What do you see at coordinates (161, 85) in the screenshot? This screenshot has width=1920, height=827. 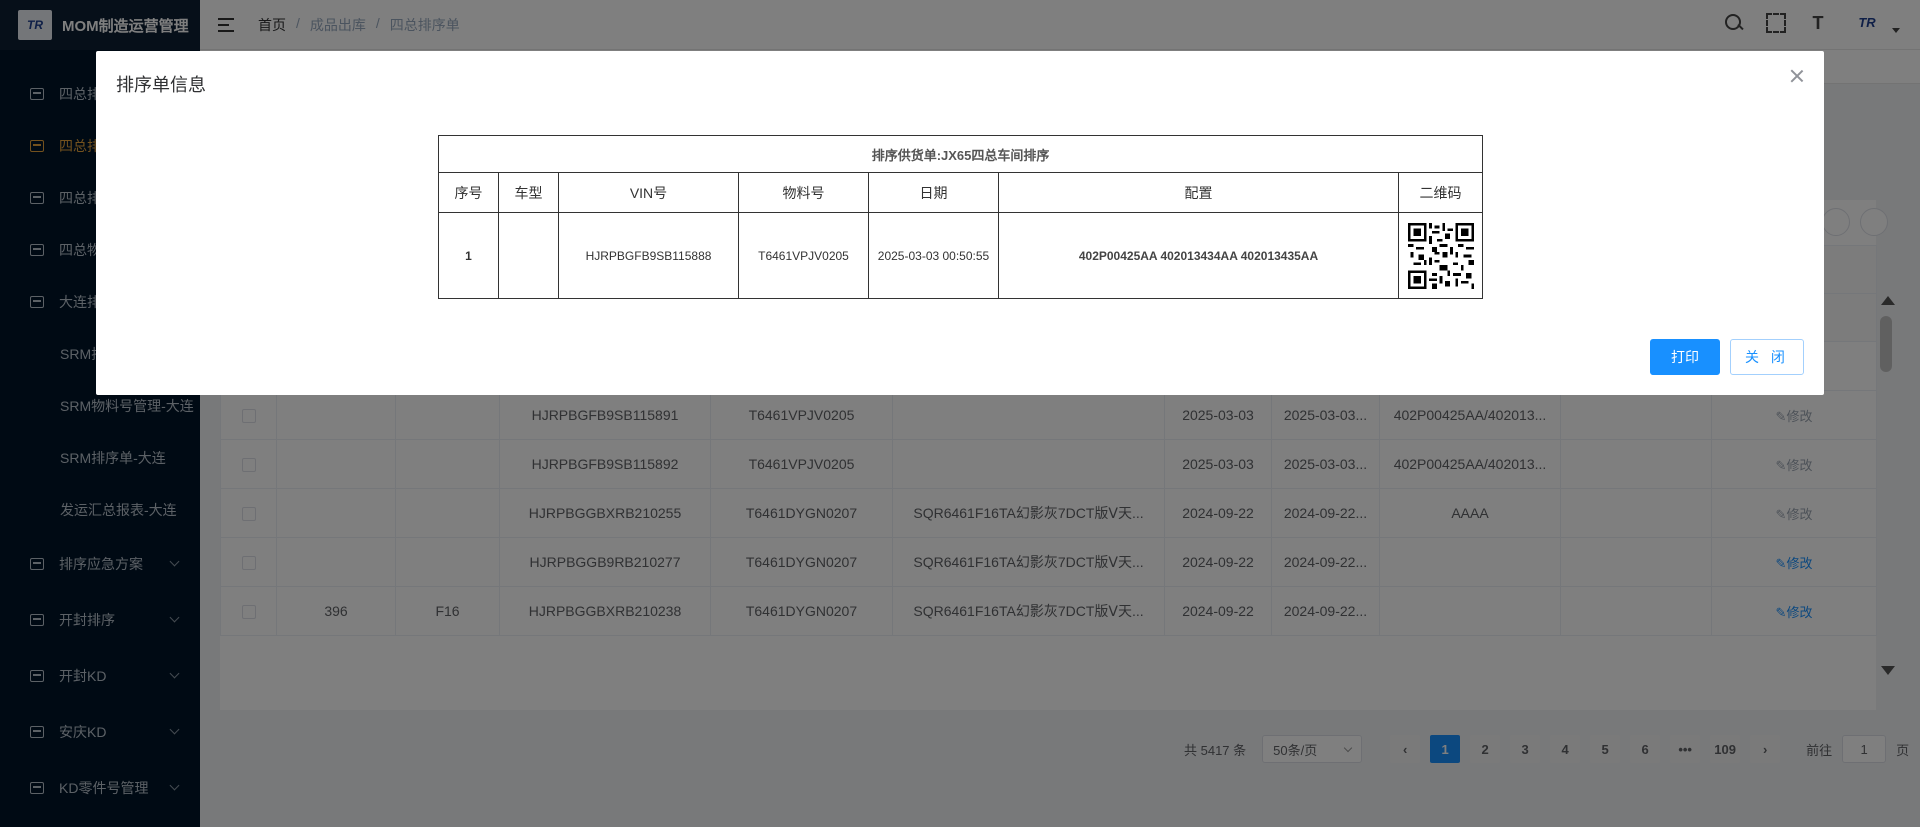 I see `dialog-title: 排序单信息` at bounding box center [161, 85].